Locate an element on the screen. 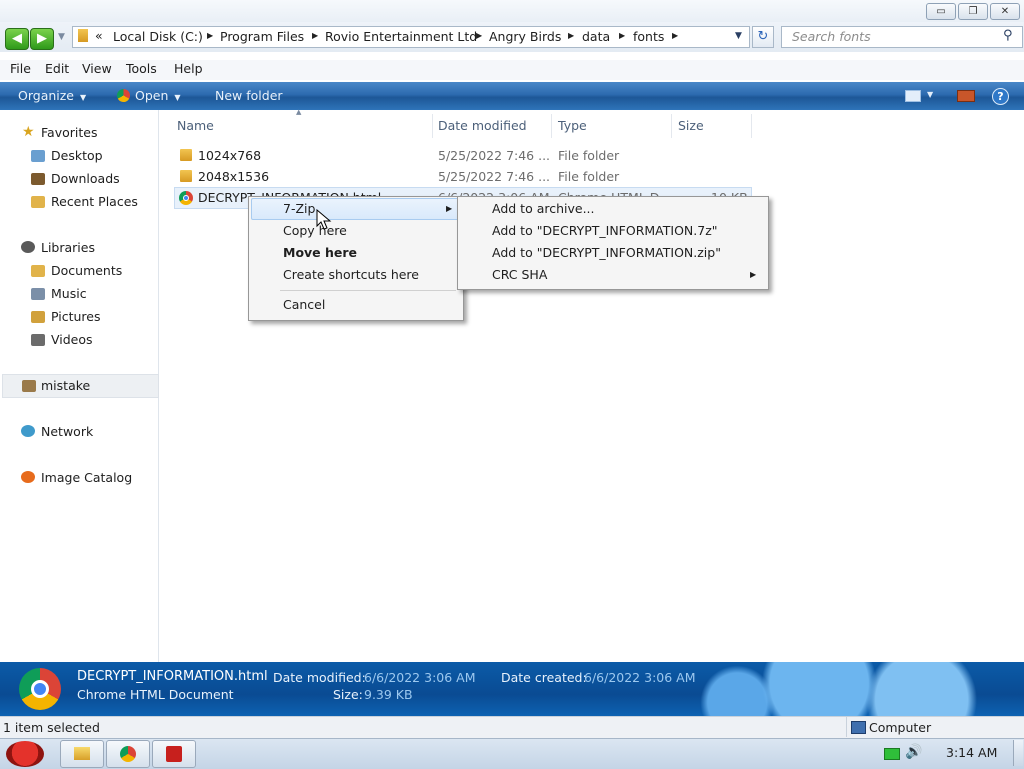 This screenshot has height=769, width=1024. nav-music: Music is located at coordinates (69, 293).